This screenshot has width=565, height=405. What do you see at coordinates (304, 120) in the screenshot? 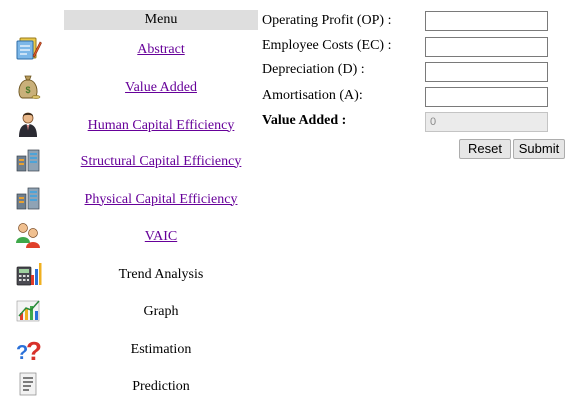
I see `value-added-result-label: Value Added :` at bounding box center [304, 120].